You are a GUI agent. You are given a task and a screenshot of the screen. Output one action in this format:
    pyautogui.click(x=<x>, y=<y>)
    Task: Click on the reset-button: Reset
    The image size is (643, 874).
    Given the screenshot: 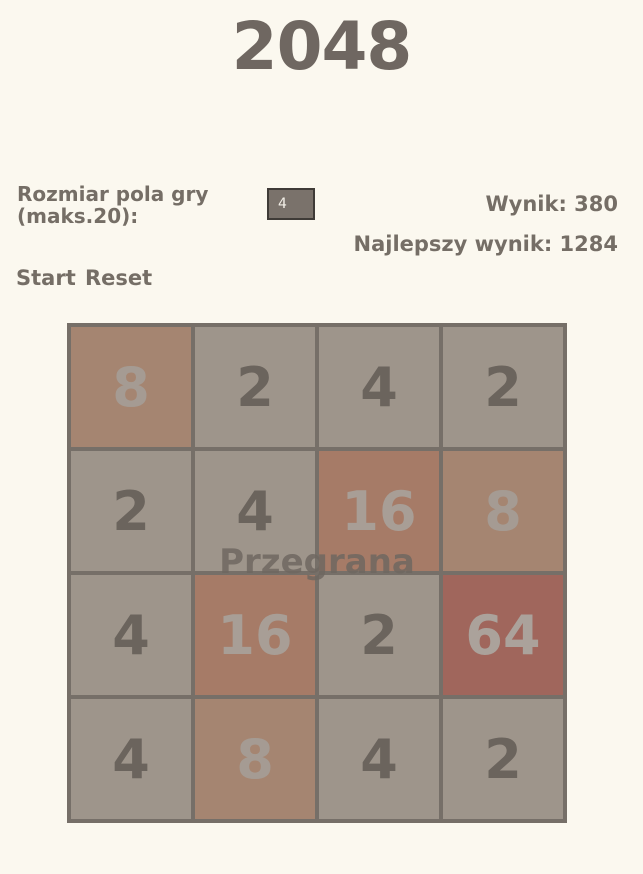 What is the action you would take?
    pyautogui.click(x=118, y=278)
    